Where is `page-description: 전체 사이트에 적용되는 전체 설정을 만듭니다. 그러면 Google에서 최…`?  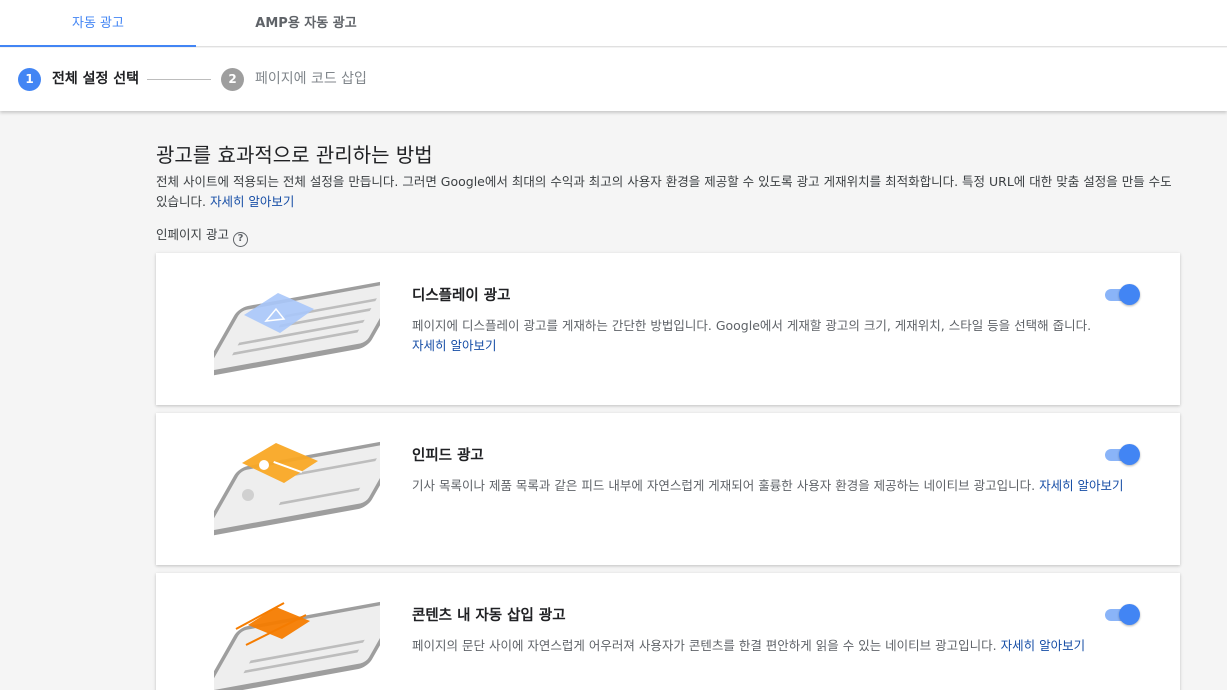
page-description: 전체 사이트에 적용되는 전체 설정을 만듭니다. 그러면 Google에서 최… is located at coordinates (671, 192).